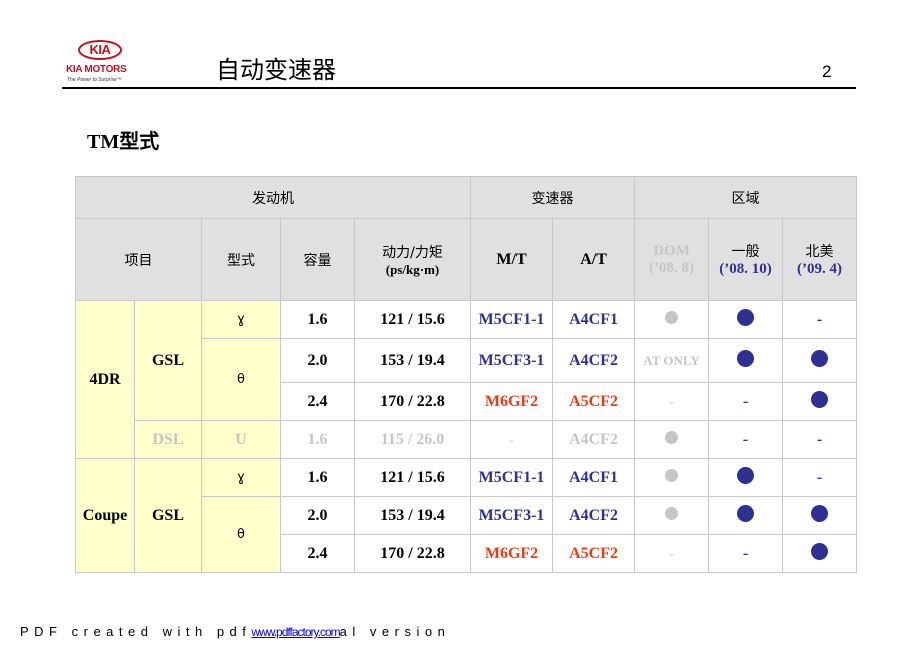 This screenshot has width=920, height=651. What do you see at coordinates (820, 269) in the screenshot?
I see `col-header-na-date: (’09. 4)` at bounding box center [820, 269].